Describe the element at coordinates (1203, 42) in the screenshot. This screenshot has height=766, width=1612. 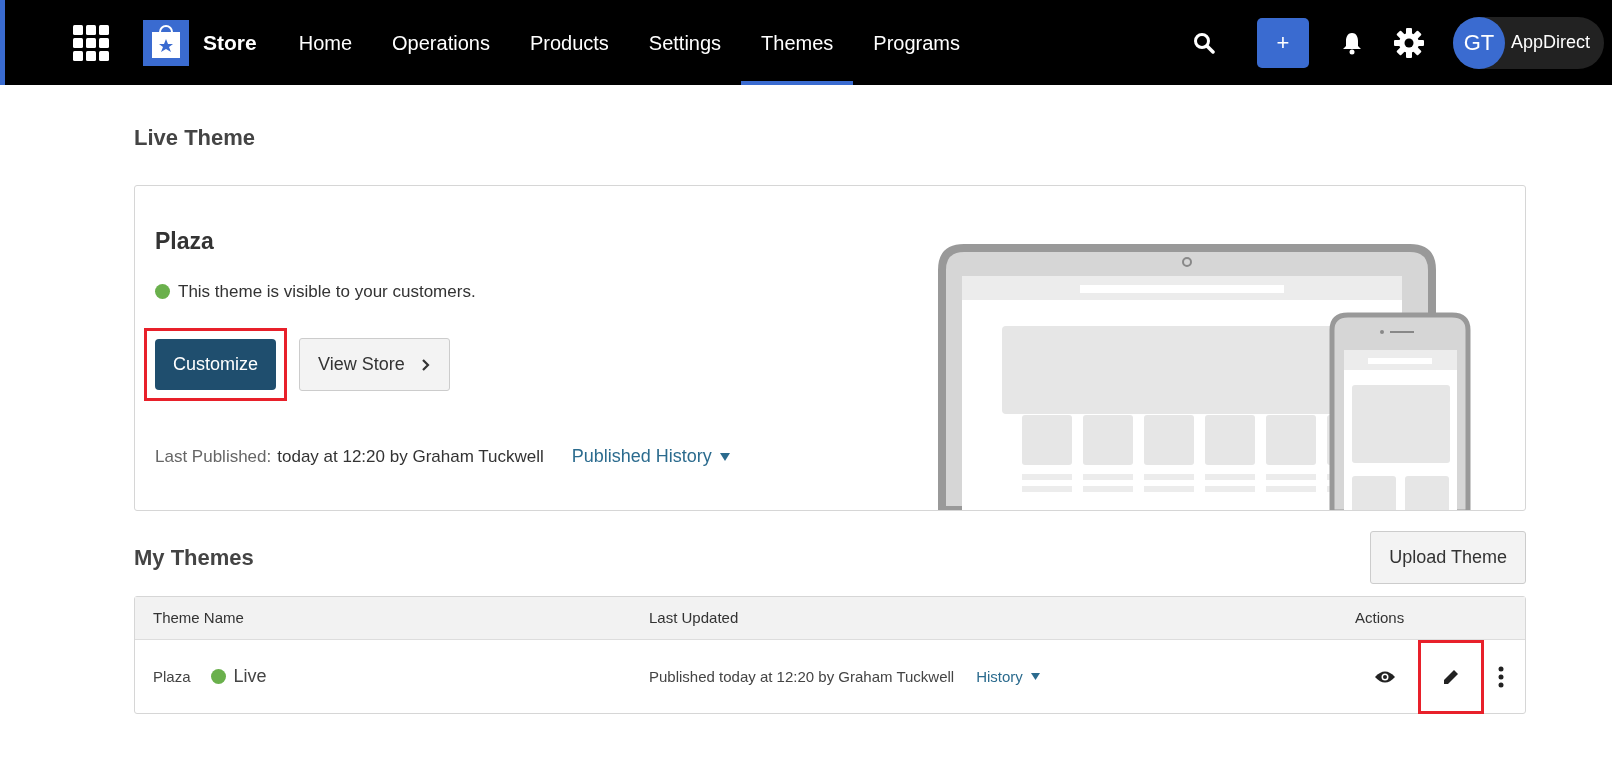
I see `search-icon` at that location.